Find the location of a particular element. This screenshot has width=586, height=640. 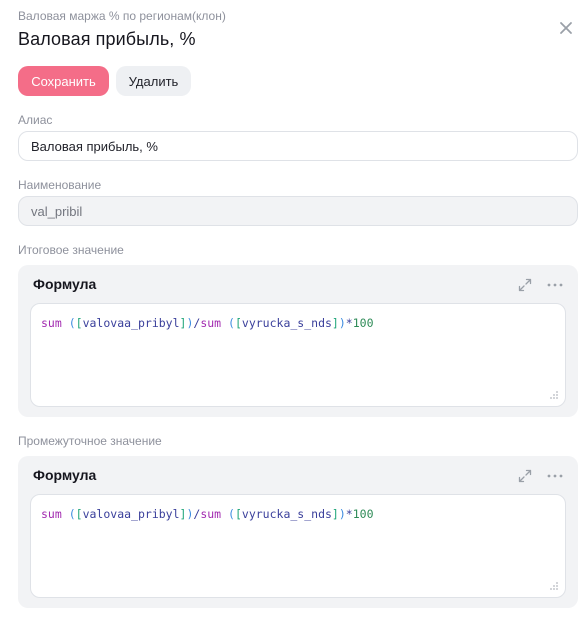

close-icon is located at coordinates (566, 28).